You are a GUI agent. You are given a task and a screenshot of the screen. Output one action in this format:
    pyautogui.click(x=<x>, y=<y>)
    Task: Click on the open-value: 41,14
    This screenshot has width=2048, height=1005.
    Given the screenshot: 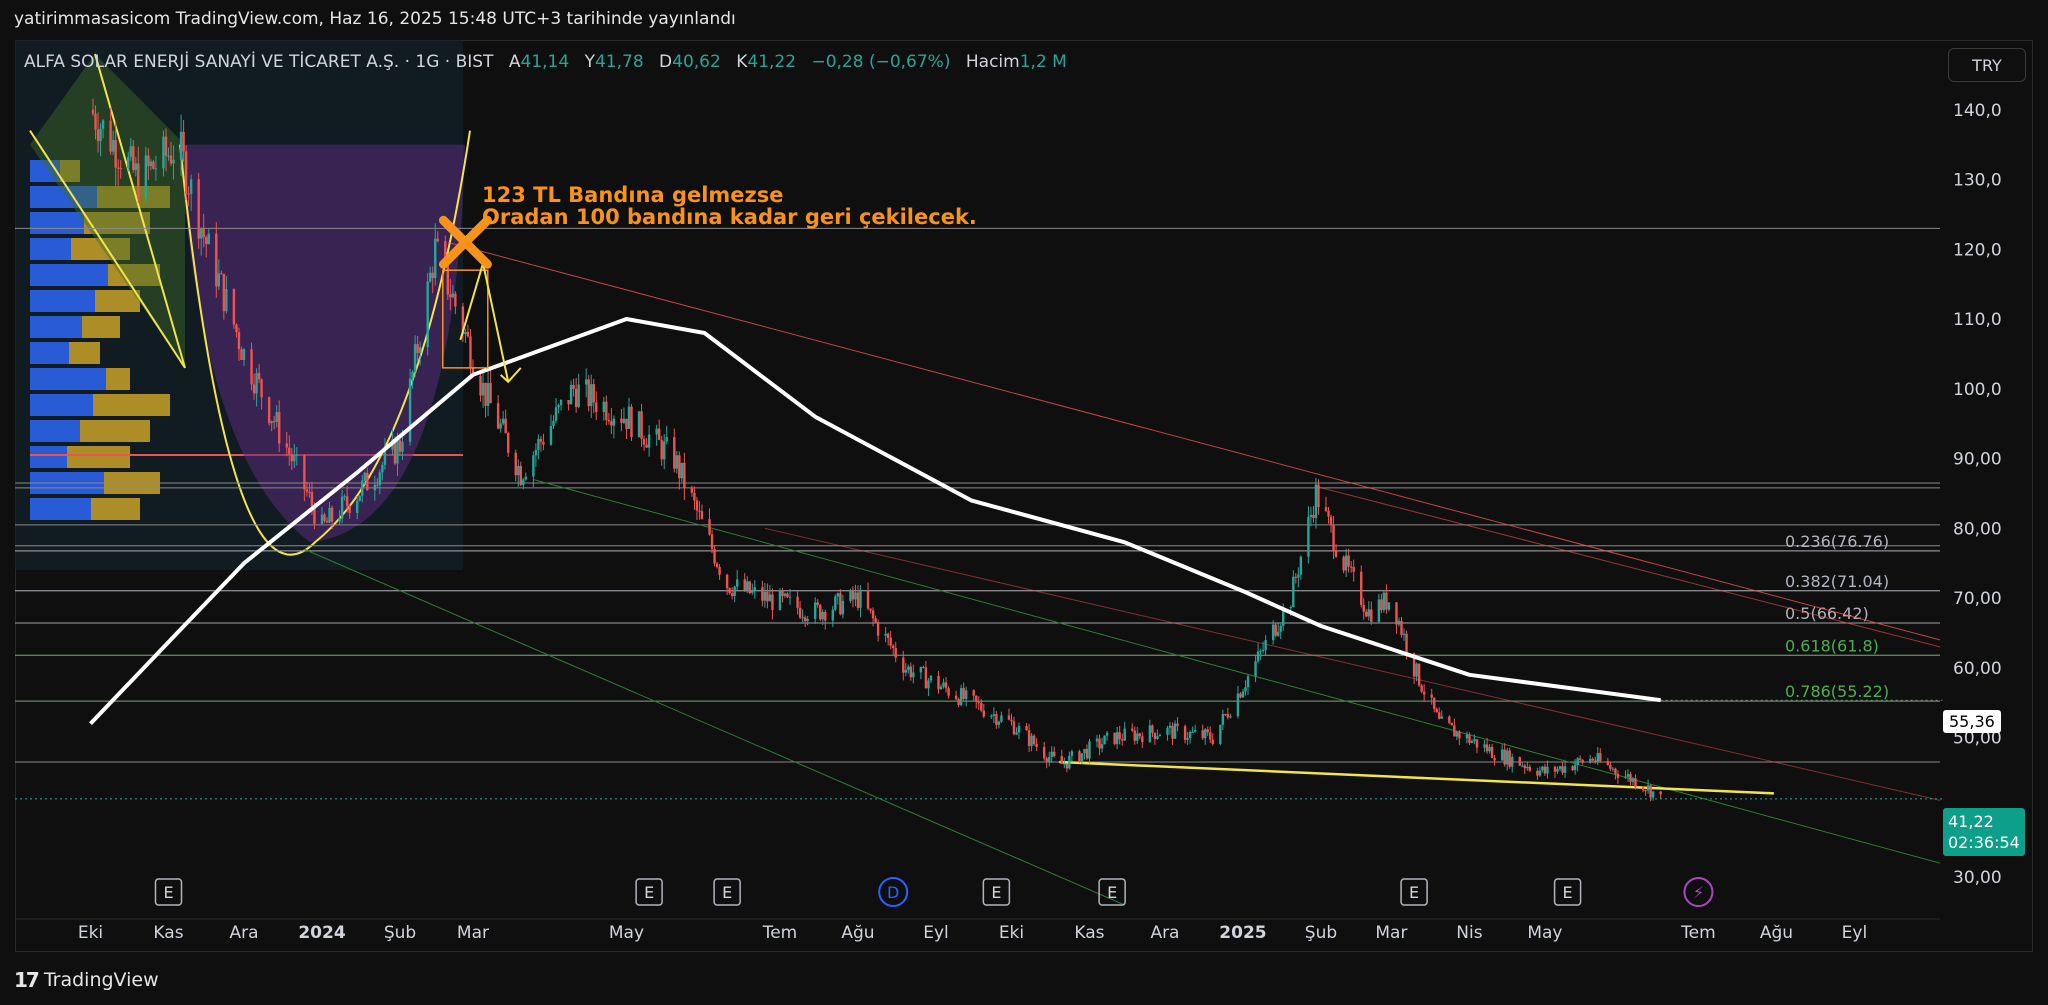 What is the action you would take?
    pyautogui.click(x=545, y=62)
    